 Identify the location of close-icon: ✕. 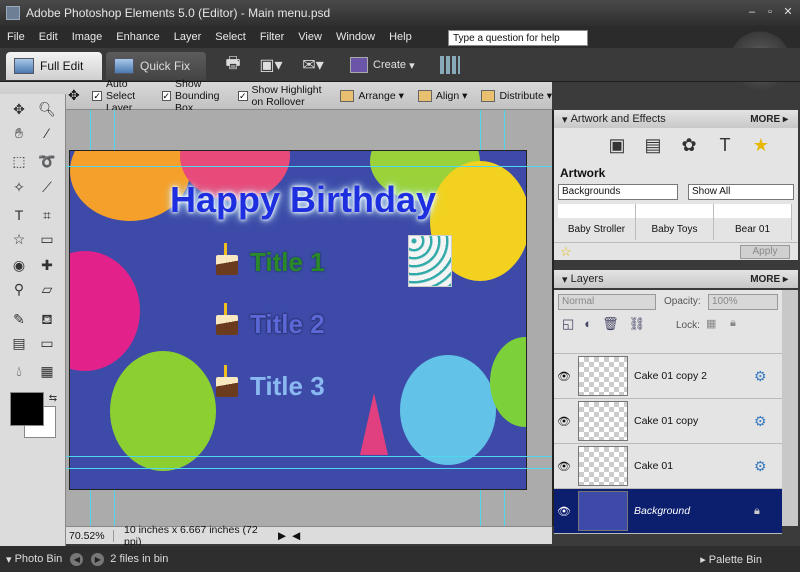
(788, 12).